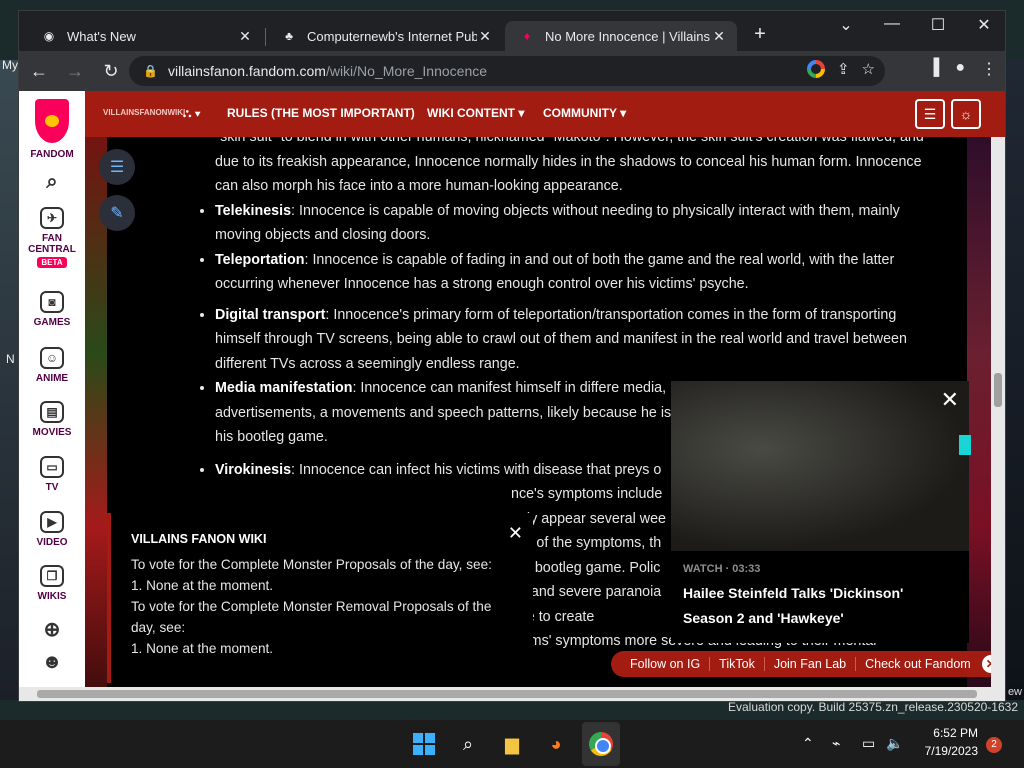 The image size is (1024, 768). What do you see at coordinates (284, 388) in the screenshot?
I see `term: Media manifestation` at bounding box center [284, 388].